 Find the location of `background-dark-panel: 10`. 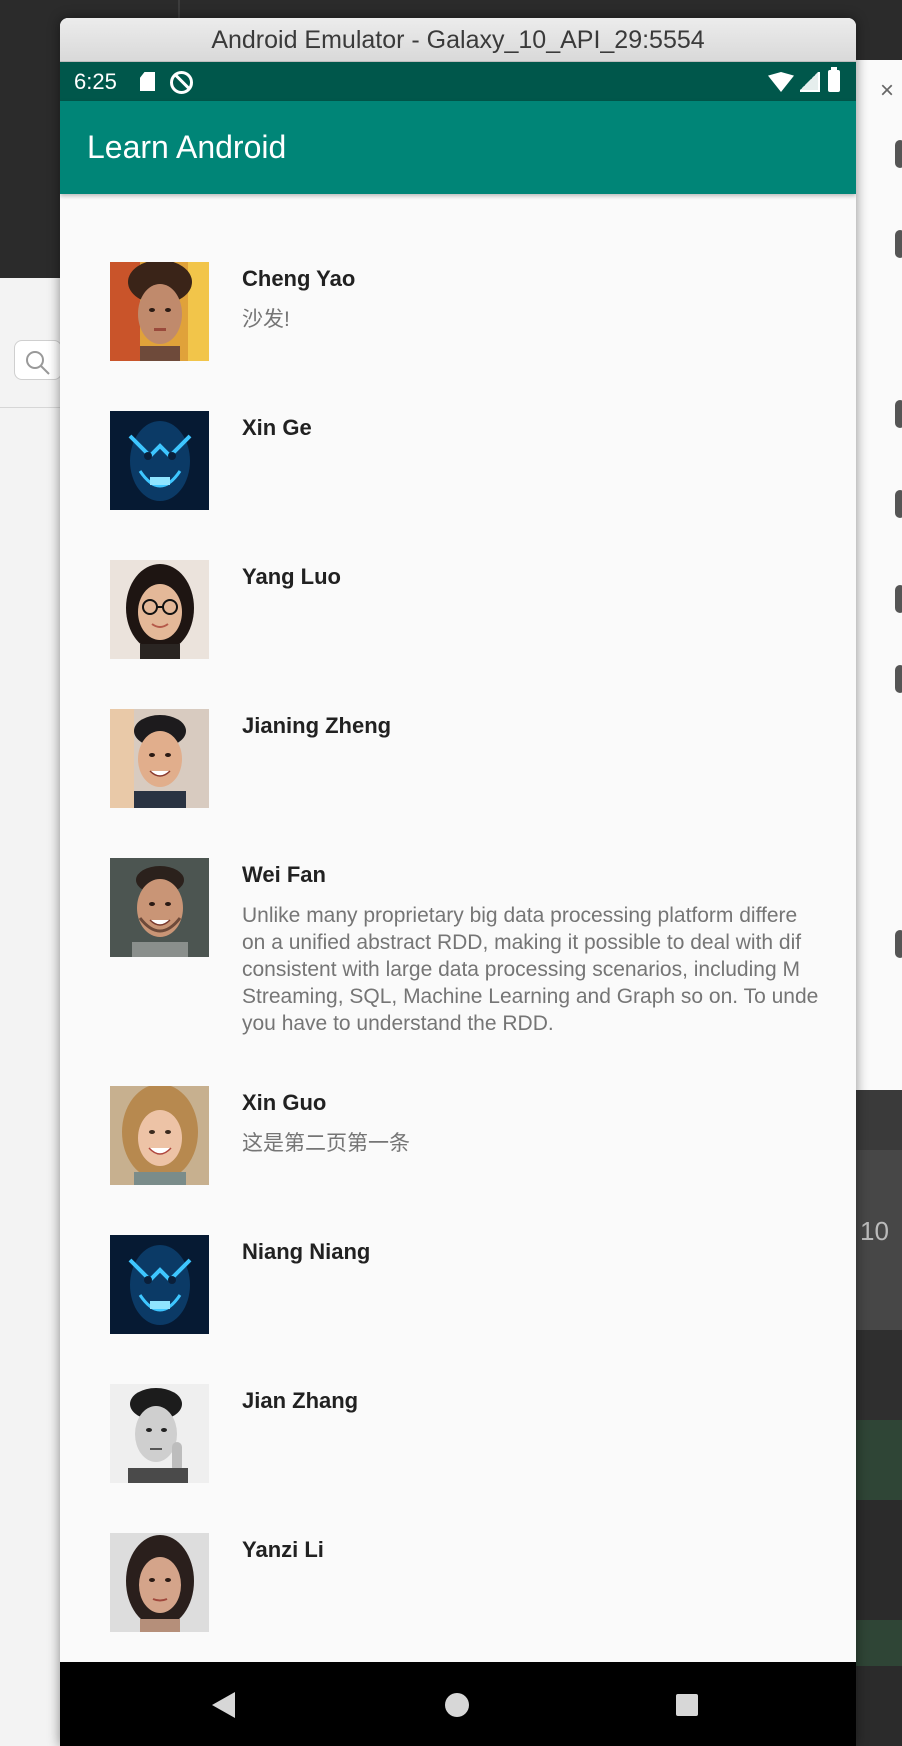

background-dark-panel: 10 is located at coordinates (879, 1240).